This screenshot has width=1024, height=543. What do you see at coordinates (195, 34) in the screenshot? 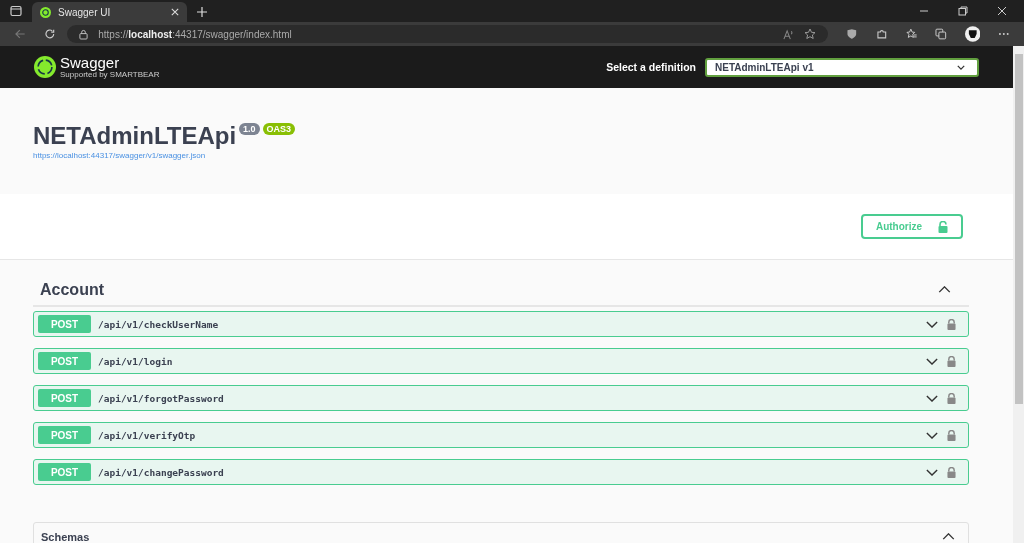
I see `url-text: https://localhost:44317/swagger/index.html` at bounding box center [195, 34].